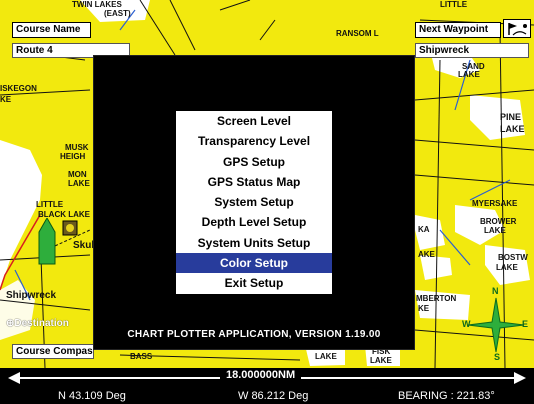 This screenshot has width=534, height=404. What do you see at coordinates (97, 4) in the screenshot?
I see `map-label-twin-lakes: TWIN LAKES` at bounding box center [97, 4].